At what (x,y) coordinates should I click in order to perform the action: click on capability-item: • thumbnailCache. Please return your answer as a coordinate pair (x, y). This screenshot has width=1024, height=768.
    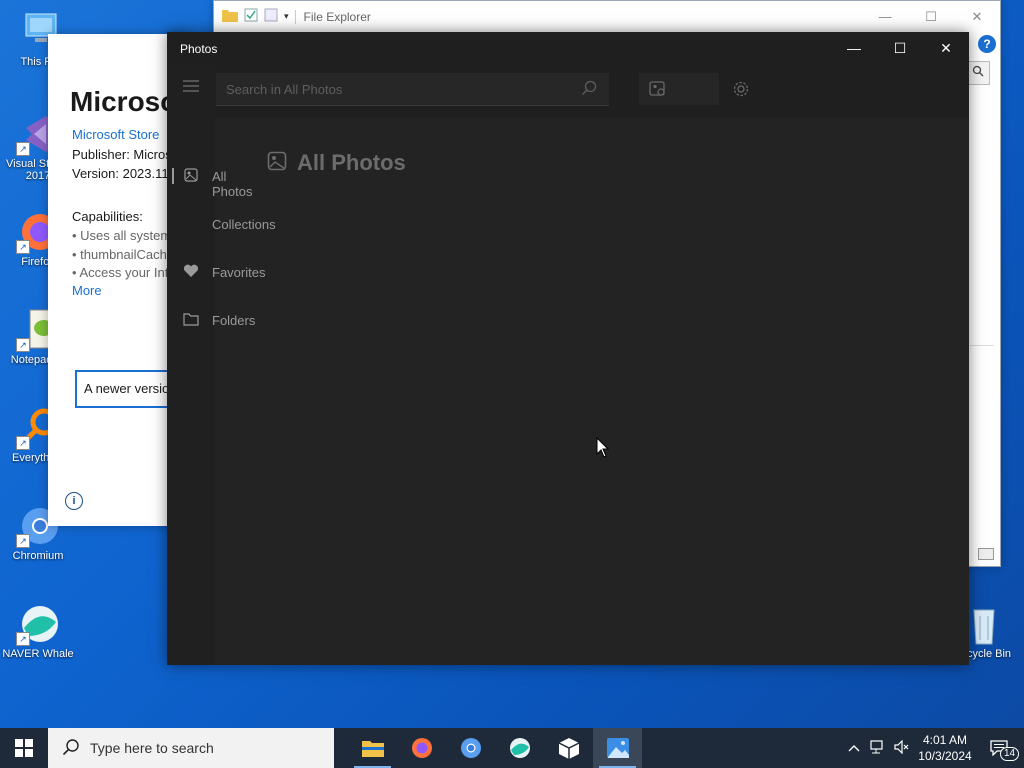
    Looking at the image, I should click on (123, 254).